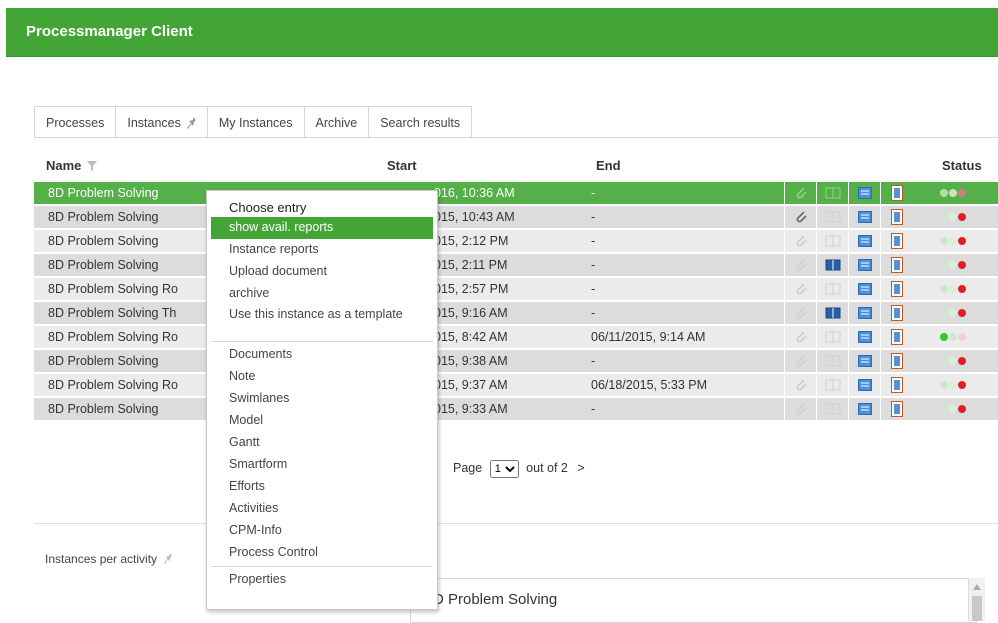 Image resolution: width=998 pixels, height=623 pixels. What do you see at coordinates (322, 487) in the screenshot?
I see `menu-item-efforts: Efforts` at bounding box center [322, 487].